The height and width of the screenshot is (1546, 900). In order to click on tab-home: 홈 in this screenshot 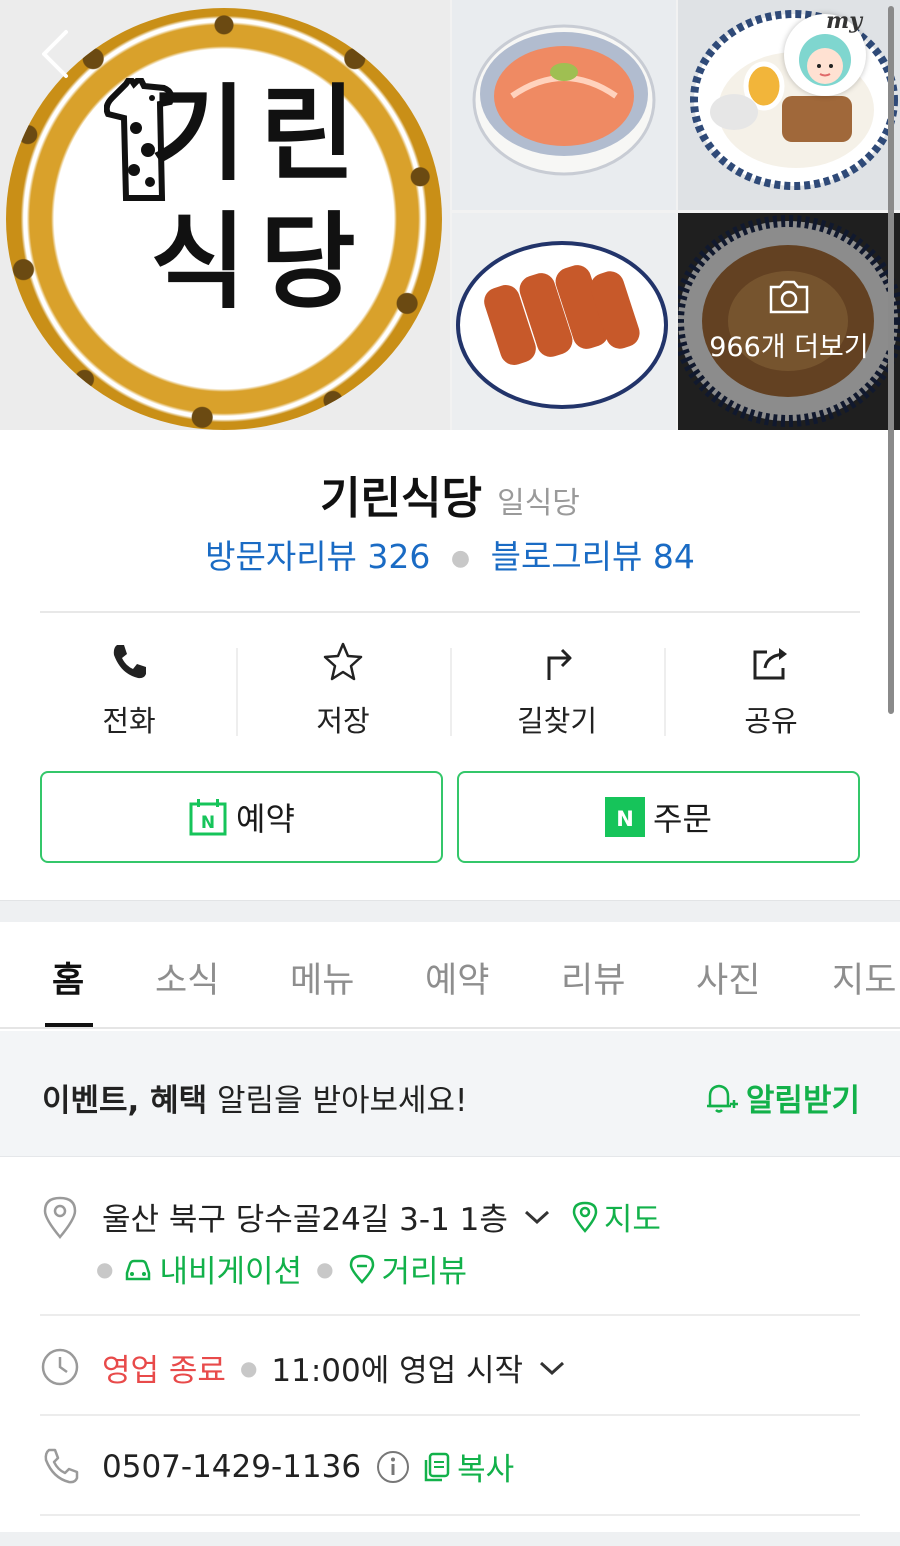, I will do `click(68, 977)`.